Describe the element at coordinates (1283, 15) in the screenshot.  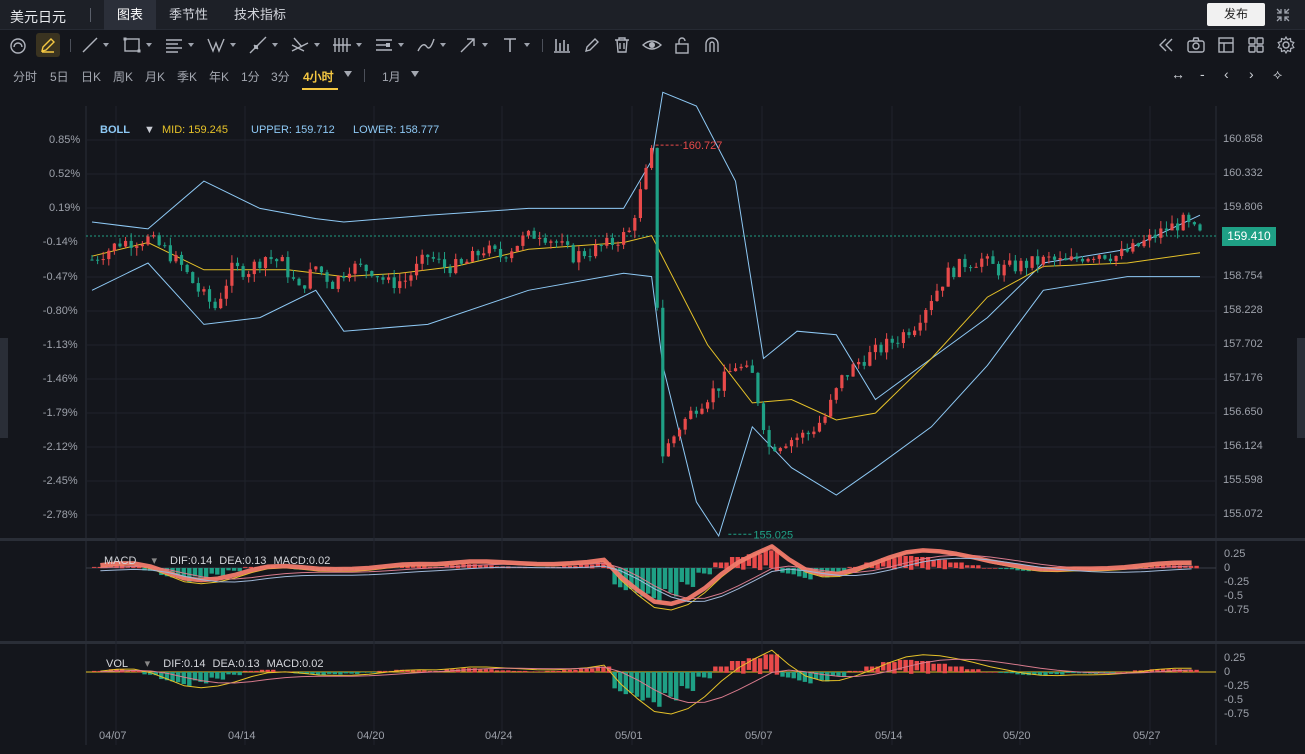
I see `collapse-icon` at that location.